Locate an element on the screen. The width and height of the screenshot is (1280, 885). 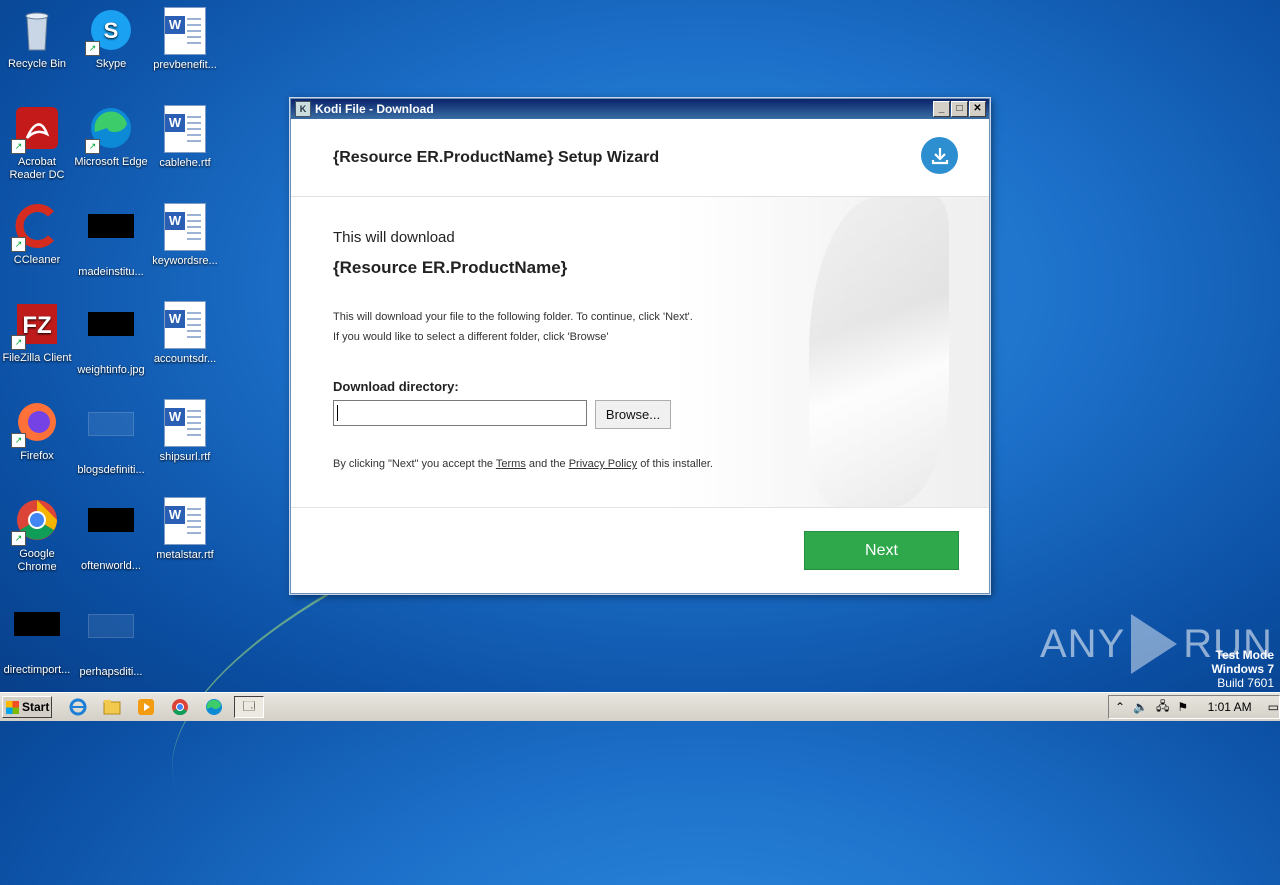
desktop-icon-acrobat: ↗ Acrobat Reader DC is located at coordinates (37, 143).